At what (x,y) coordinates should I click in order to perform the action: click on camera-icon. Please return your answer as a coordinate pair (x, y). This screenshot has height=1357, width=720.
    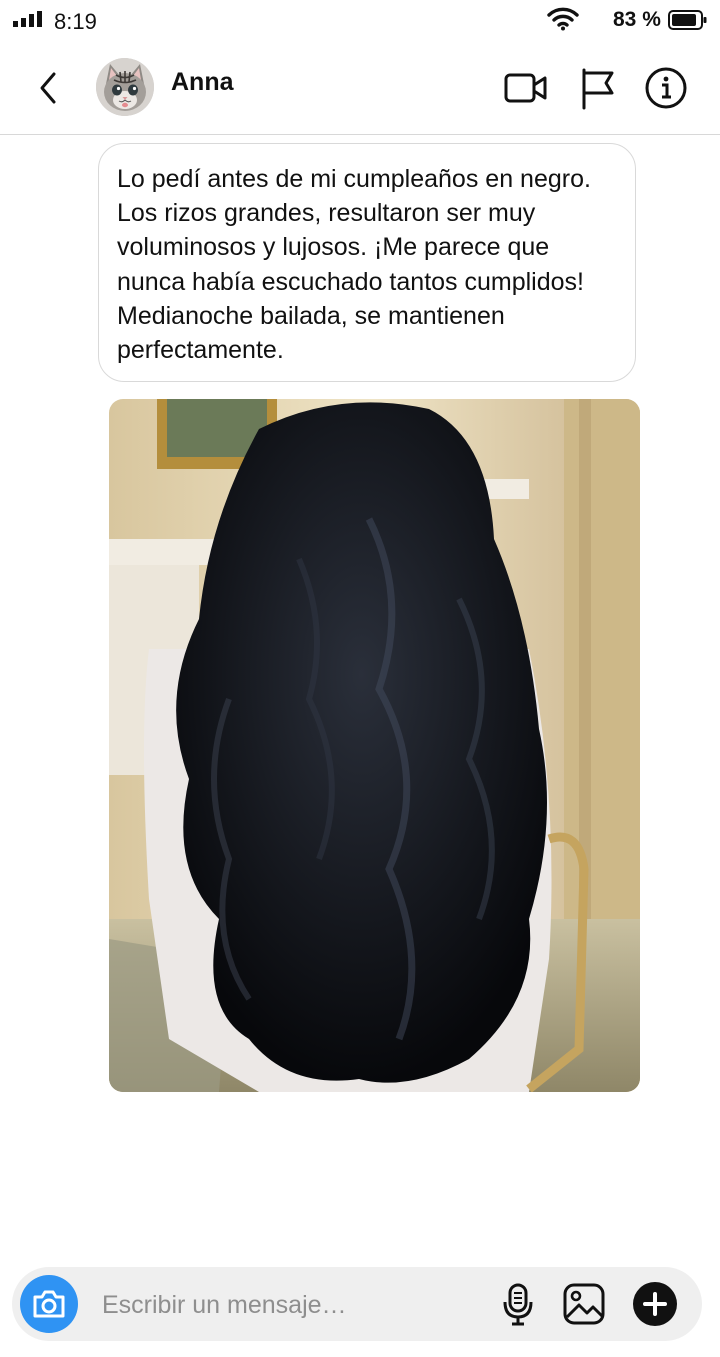
    Looking at the image, I should click on (49, 1304).